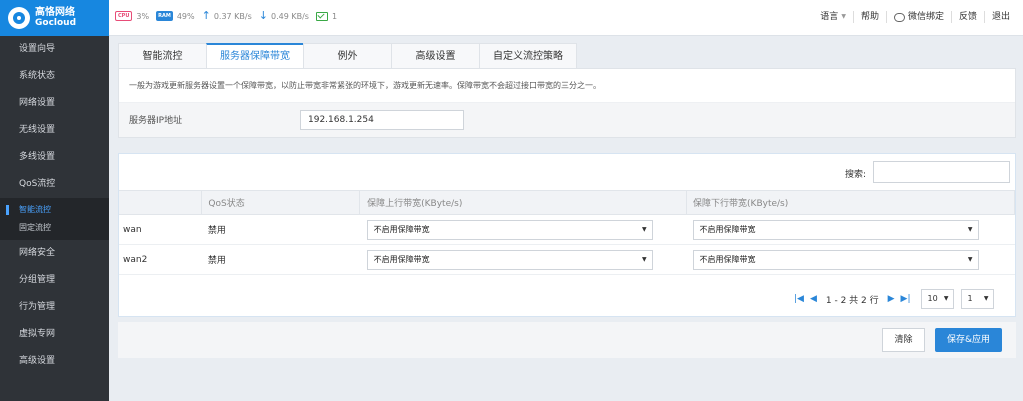 The width and height of the screenshot is (1023, 401). What do you see at coordinates (523, 202) in the screenshot?
I see `header-upload-bandwidth: 保障上行带宽(KByte/s)` at bounding box center [523, 202].